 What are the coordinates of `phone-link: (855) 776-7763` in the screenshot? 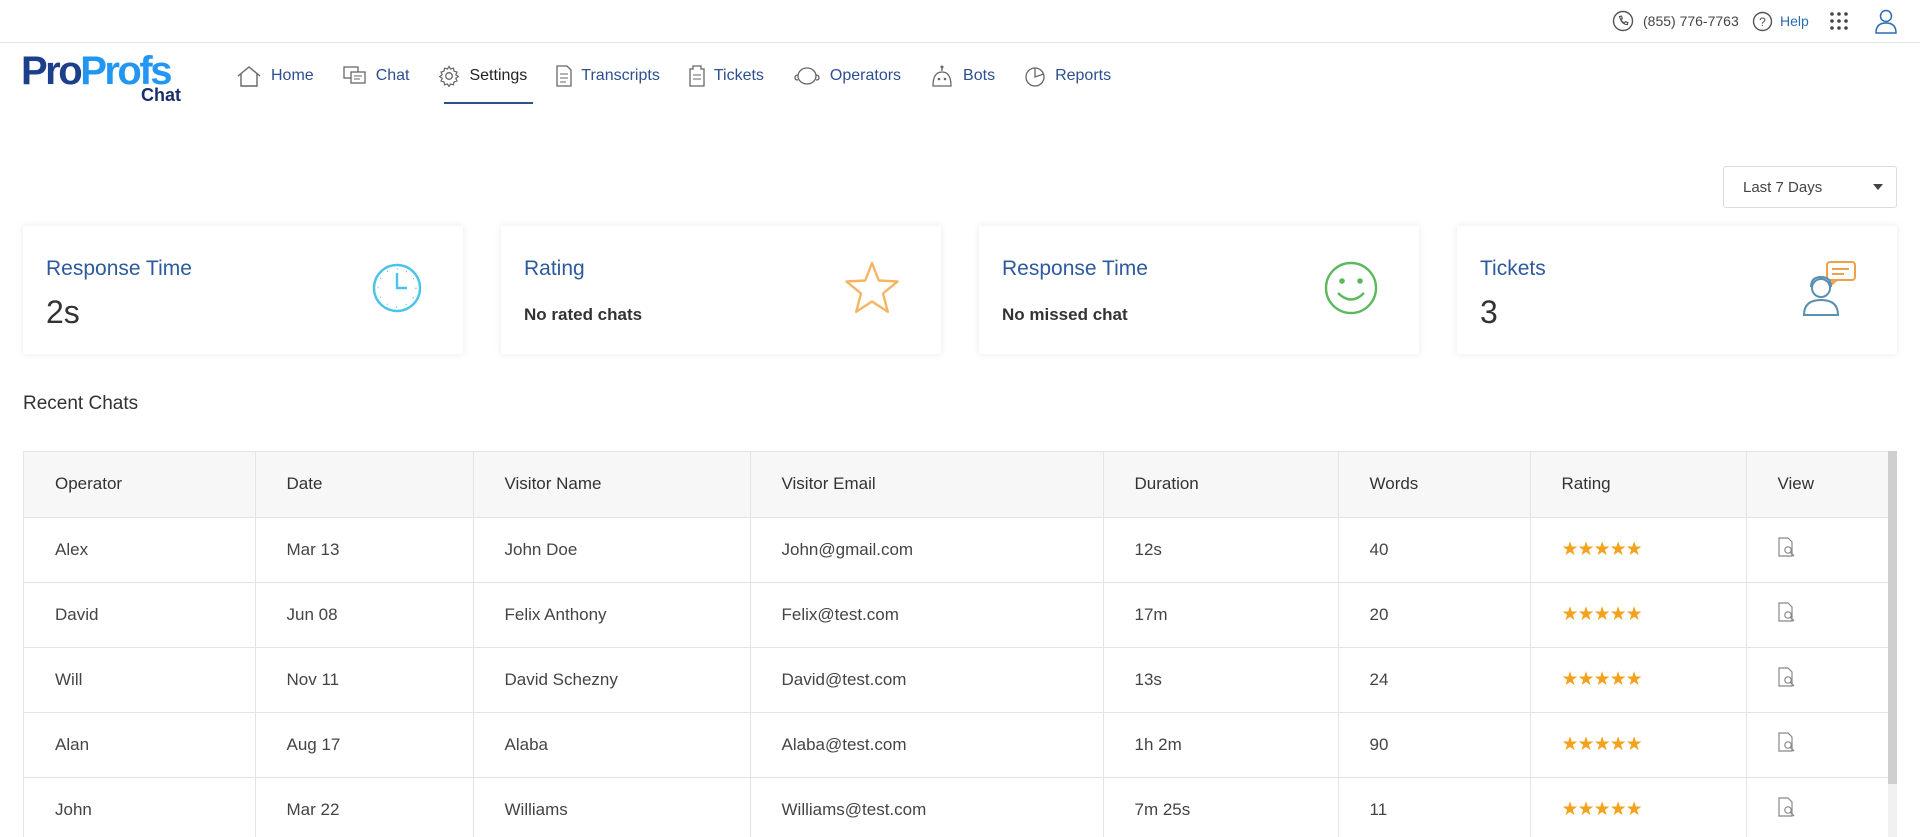 It's located at (1675, 21).